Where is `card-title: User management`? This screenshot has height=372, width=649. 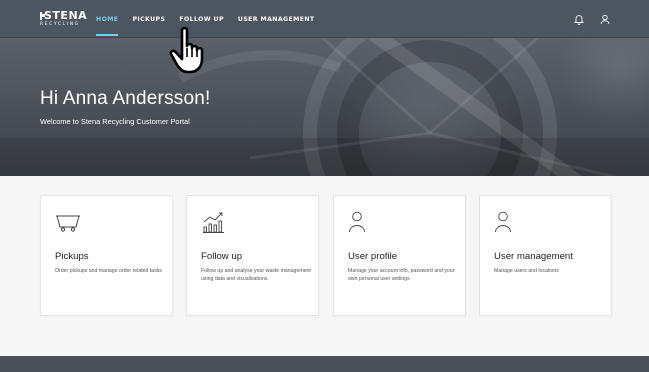 card-title: User management is located at coordinates (533, 256).